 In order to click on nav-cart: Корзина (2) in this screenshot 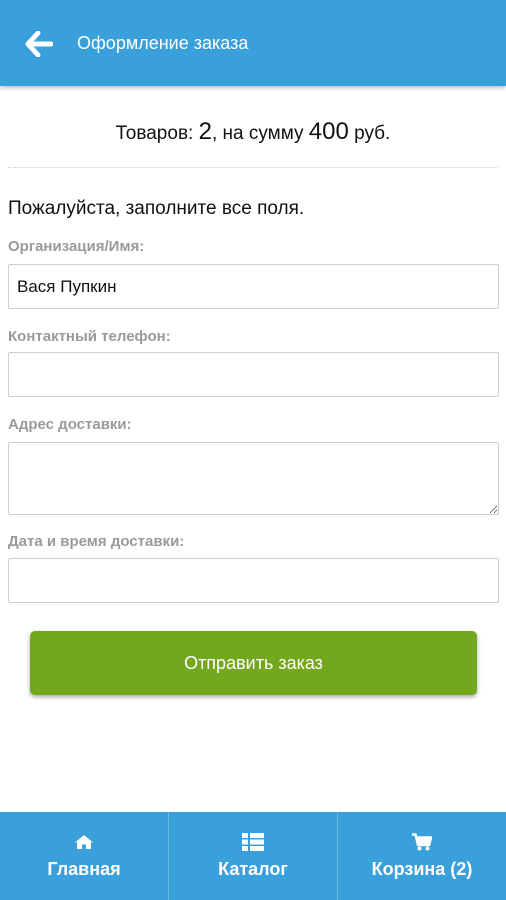, I will do `click(421, 856)`.